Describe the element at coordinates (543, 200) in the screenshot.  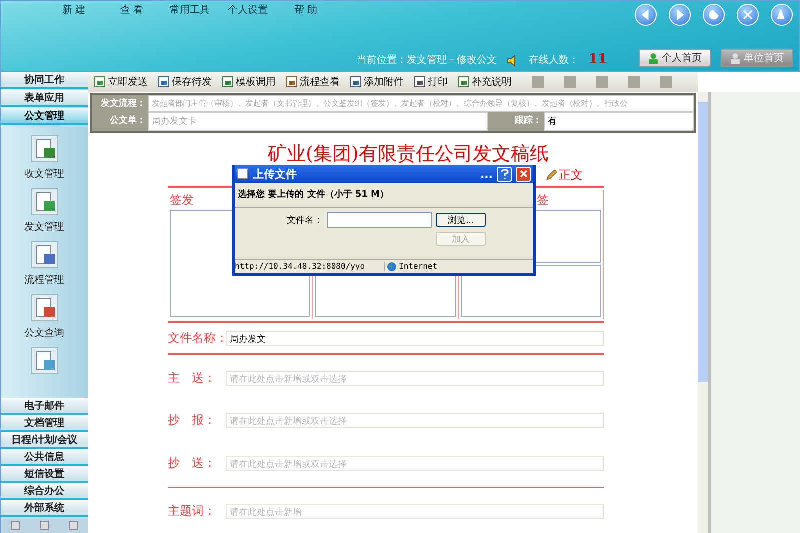
I see `check-label: 签` at that location.